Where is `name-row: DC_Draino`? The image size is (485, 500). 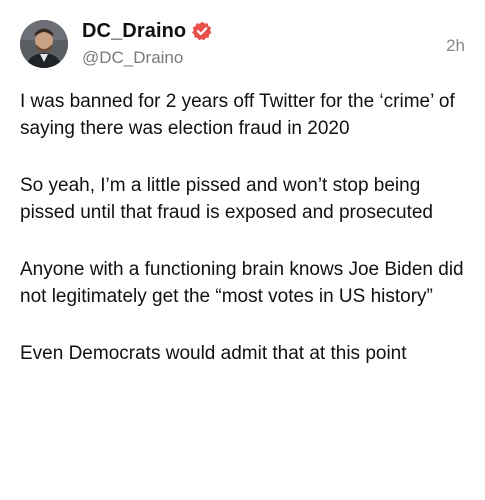
name-row: DC_Draino is located at coordinates (147, 31).